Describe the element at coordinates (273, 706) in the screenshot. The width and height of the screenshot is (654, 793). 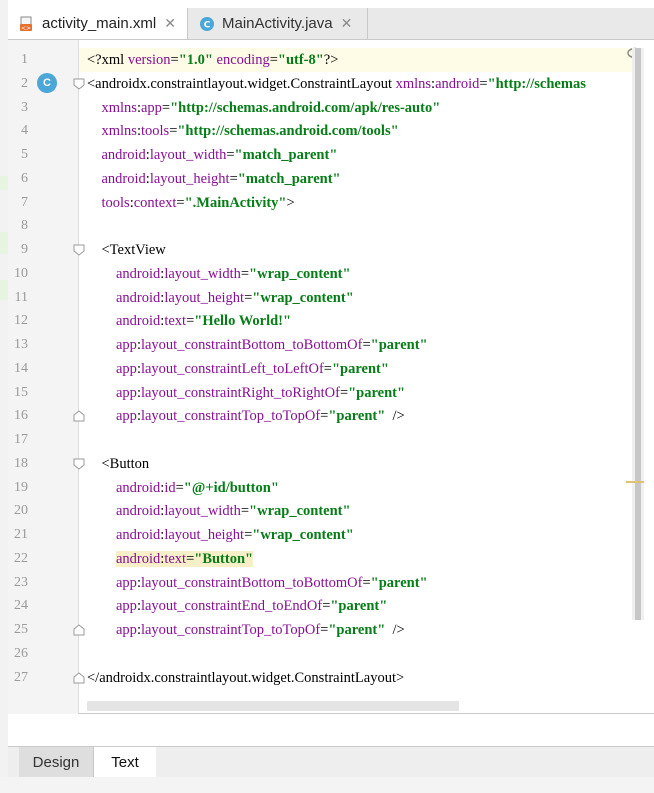
I see `horizontal-scrollbar` at that location.